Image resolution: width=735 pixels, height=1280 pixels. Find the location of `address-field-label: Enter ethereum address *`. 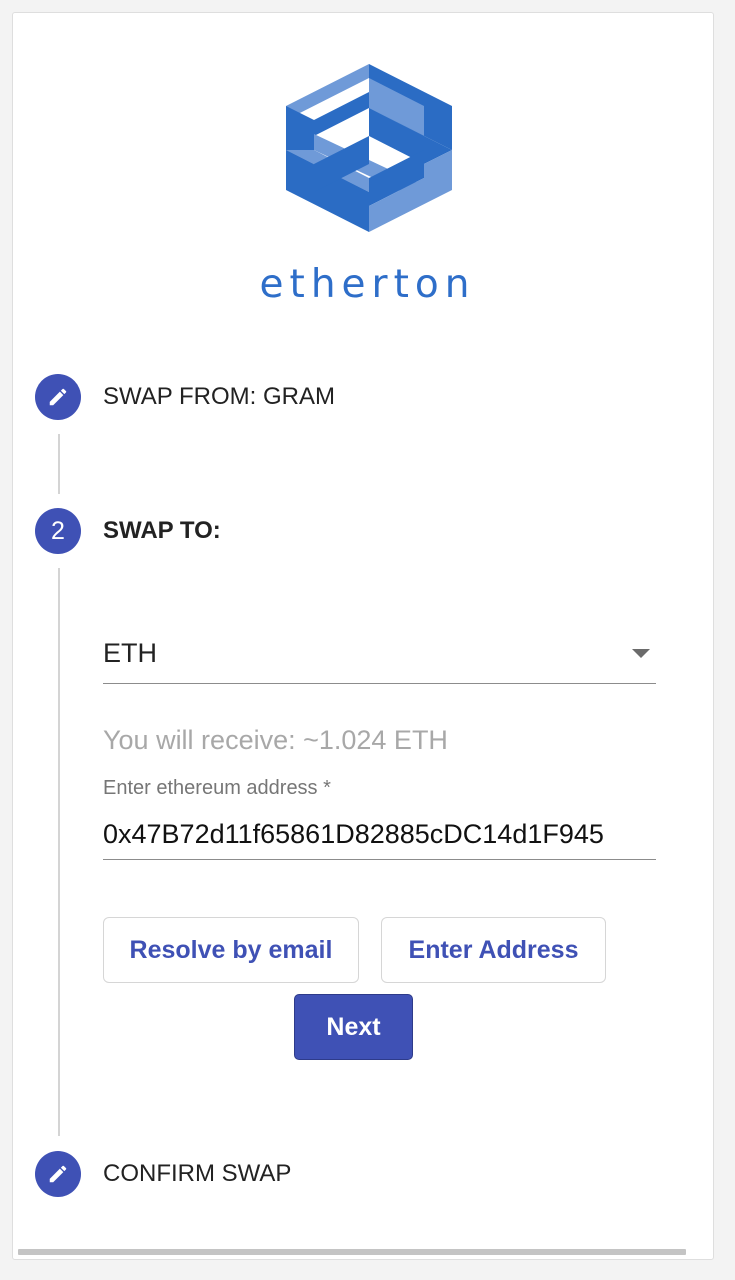

address-field-label: Enter ethereum address * is located at coordinates (217, 788).